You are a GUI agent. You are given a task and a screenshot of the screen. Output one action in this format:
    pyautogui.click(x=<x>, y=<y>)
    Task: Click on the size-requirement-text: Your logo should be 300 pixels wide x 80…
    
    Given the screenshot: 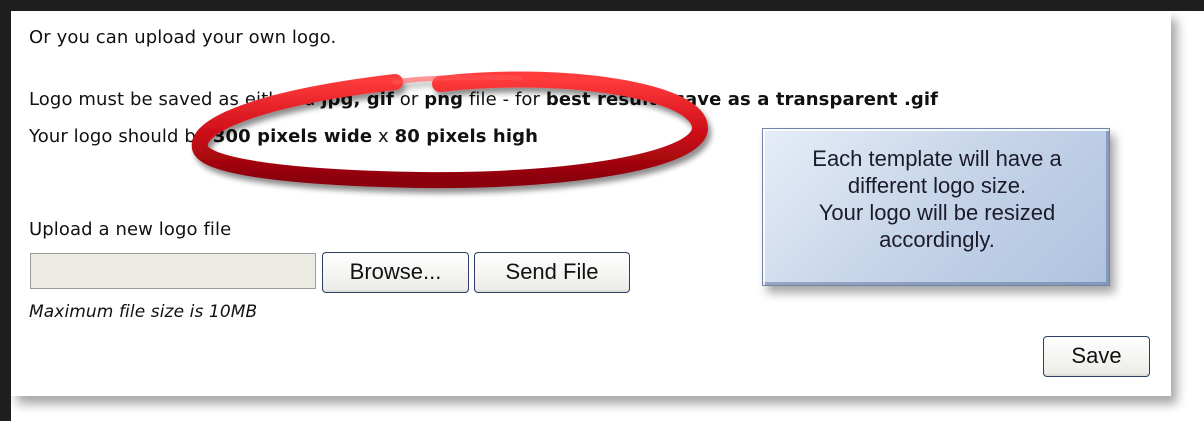 What is the action you would take?
    pyautogui.click(x=284, y=136)
    